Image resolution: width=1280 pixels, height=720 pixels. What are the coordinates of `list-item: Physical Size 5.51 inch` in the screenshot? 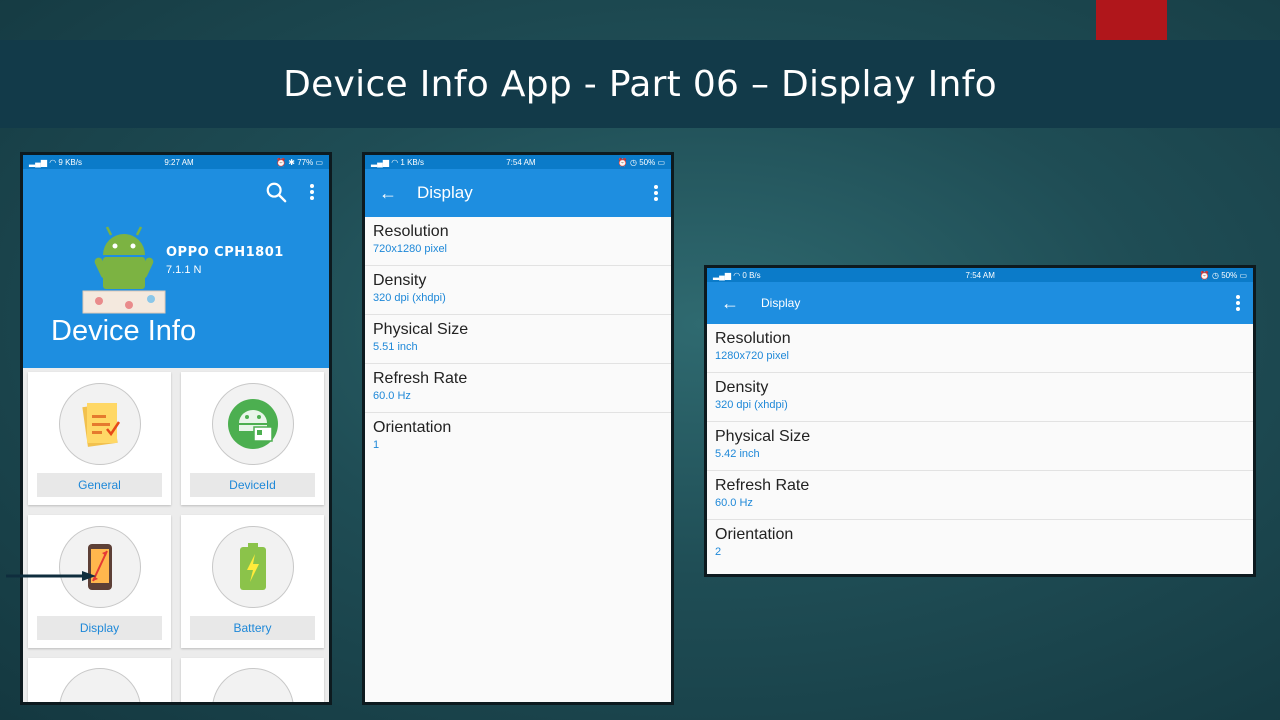 It's located at (518, 339).